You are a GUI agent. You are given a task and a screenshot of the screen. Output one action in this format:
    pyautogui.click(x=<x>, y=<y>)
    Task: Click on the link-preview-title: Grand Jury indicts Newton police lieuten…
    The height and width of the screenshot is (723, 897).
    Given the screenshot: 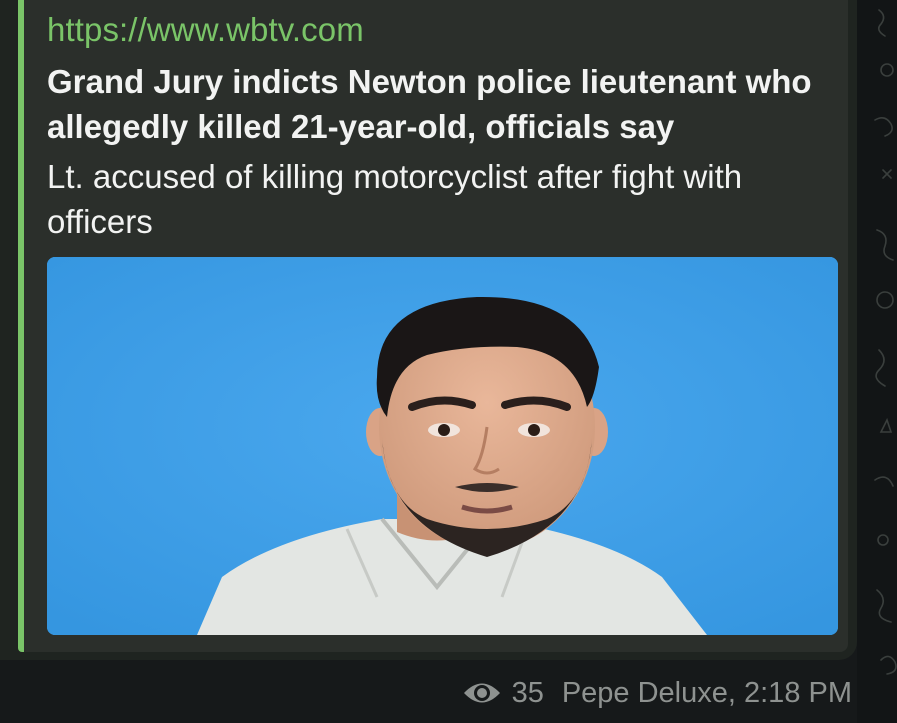 What is the action you would take?
    pyautogui.click(x=429, y=104)
    